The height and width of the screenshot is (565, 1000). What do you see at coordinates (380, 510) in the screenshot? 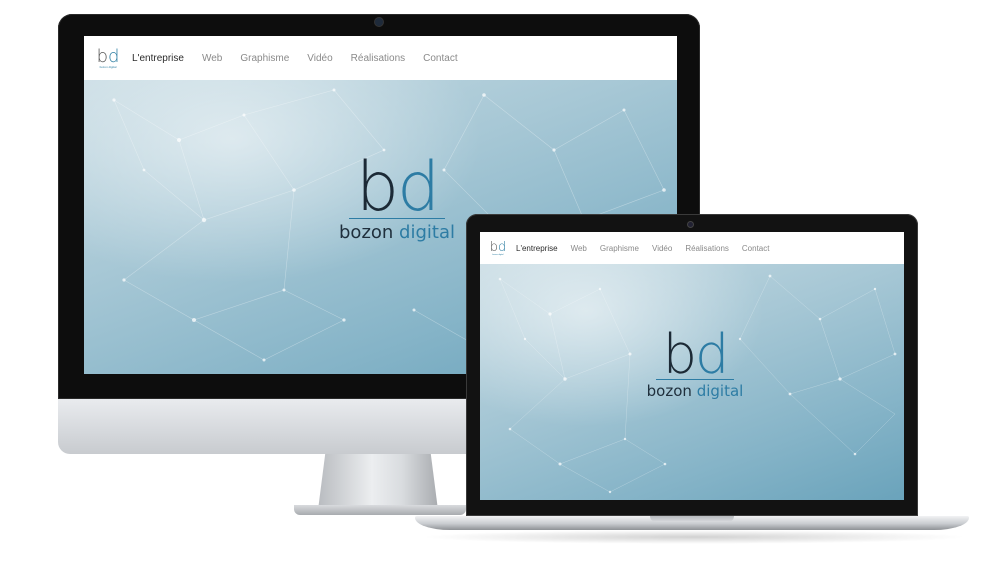
I see `imac-foot` at bounding box center [380, 510].